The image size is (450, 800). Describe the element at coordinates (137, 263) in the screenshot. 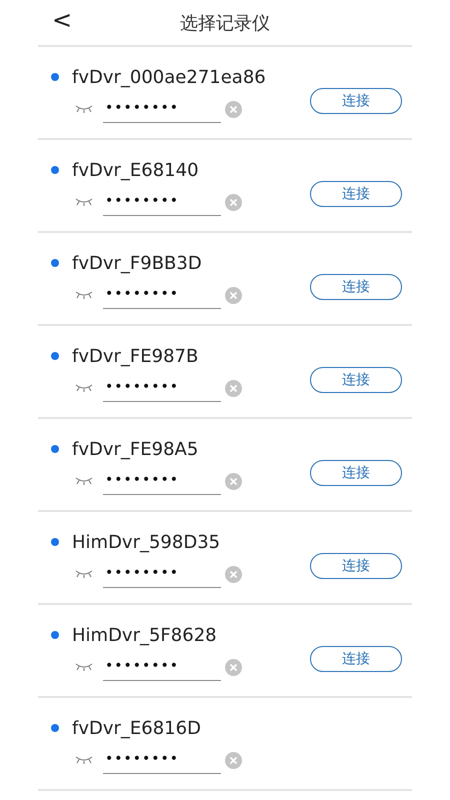

I see `device-name: fvDvr_F9BB3D` at that location.